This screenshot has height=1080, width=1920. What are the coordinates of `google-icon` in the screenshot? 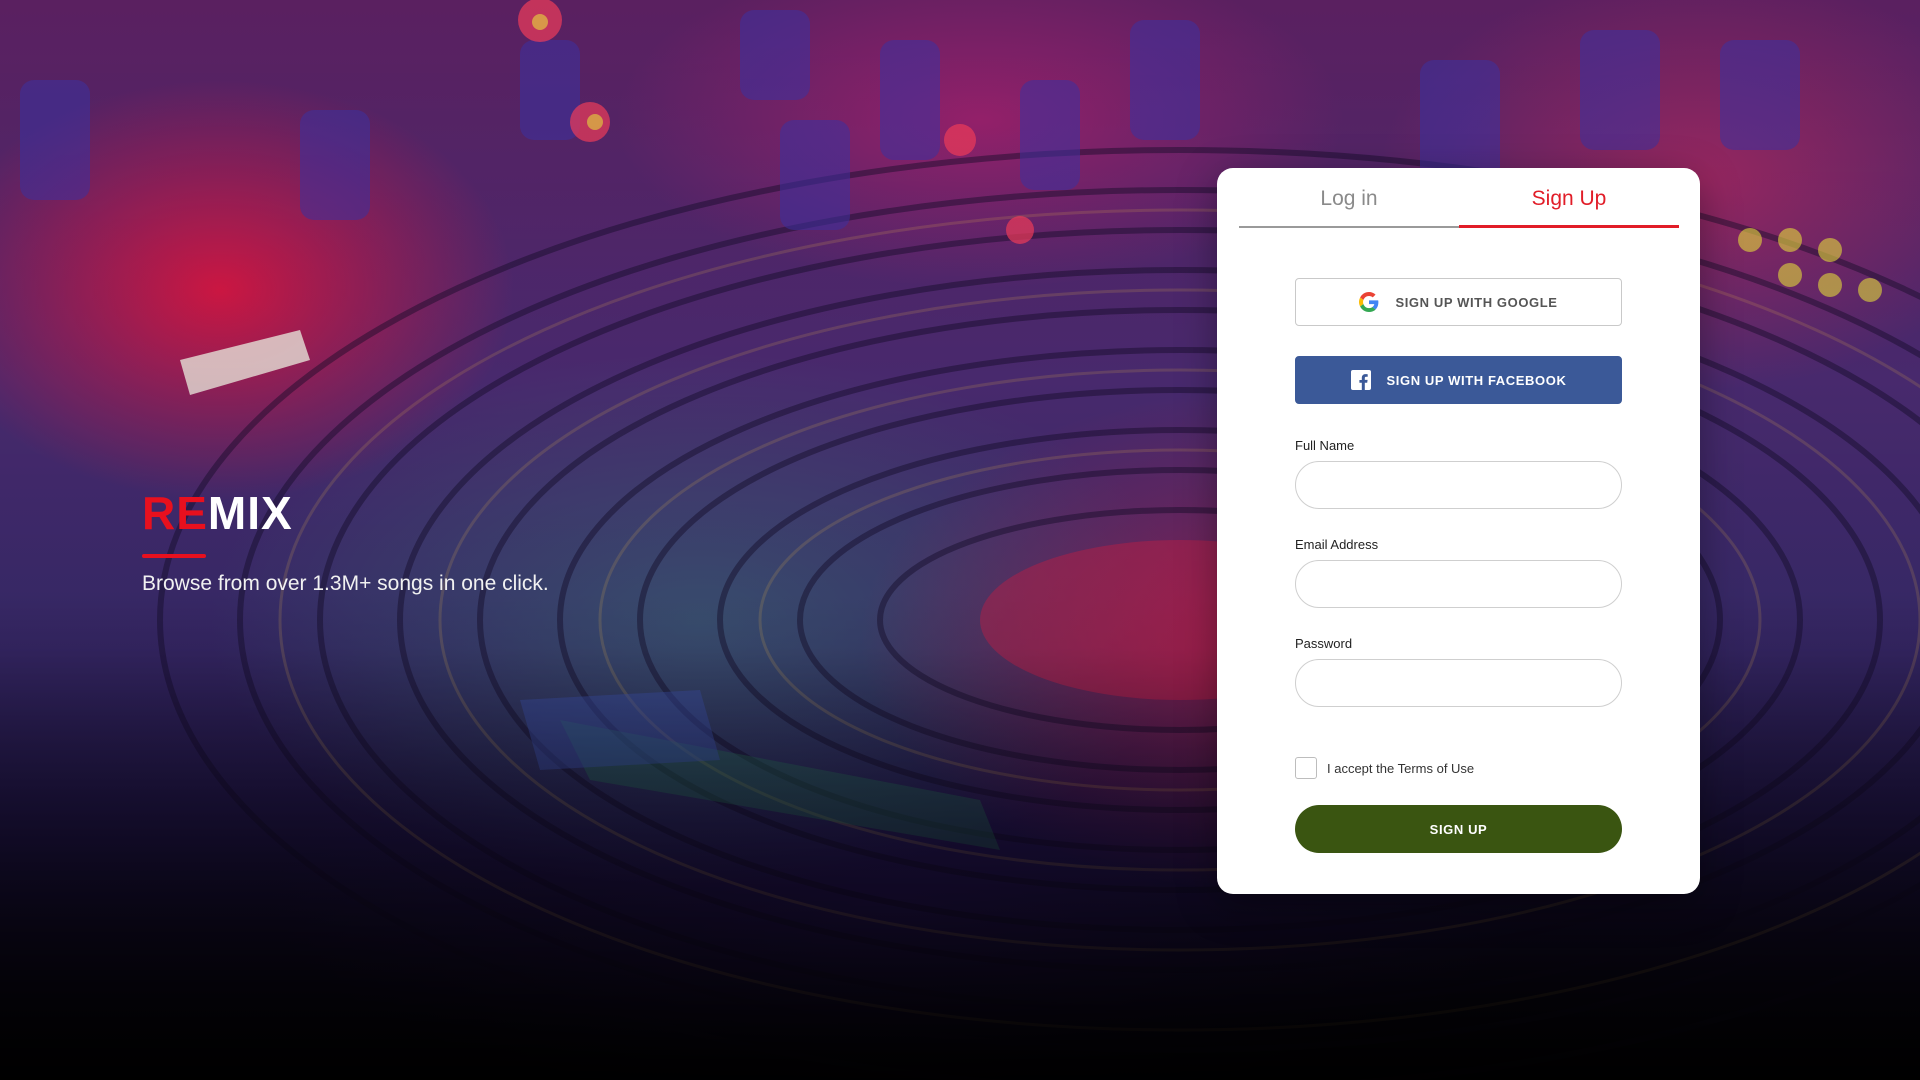 It's located at (1369, 302).